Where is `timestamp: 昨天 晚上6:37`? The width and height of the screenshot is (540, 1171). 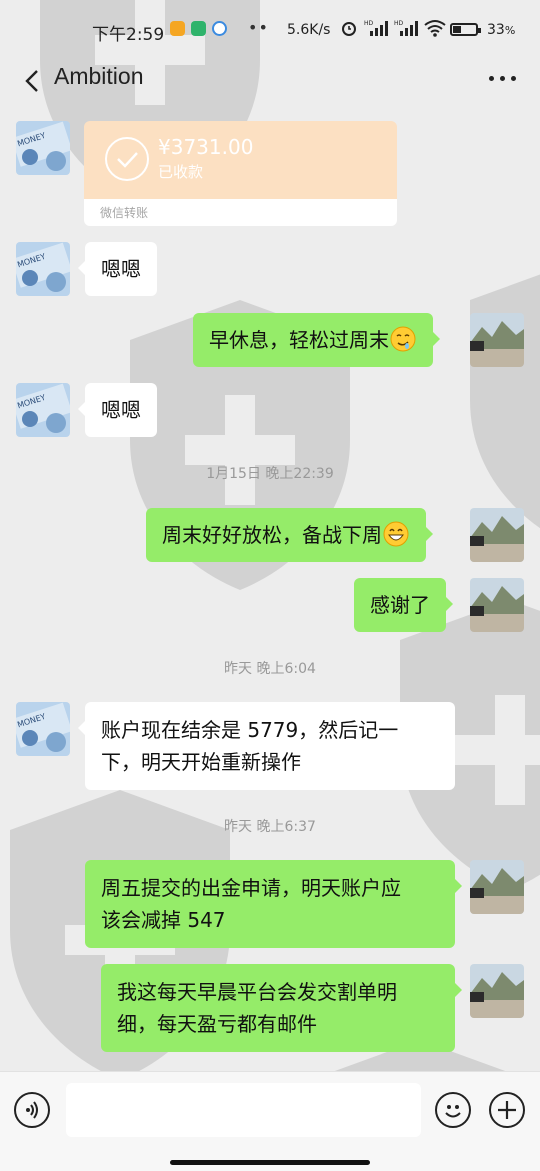
timestamp: 昨天 晚上6:37 is located at coordinates (270, 827).